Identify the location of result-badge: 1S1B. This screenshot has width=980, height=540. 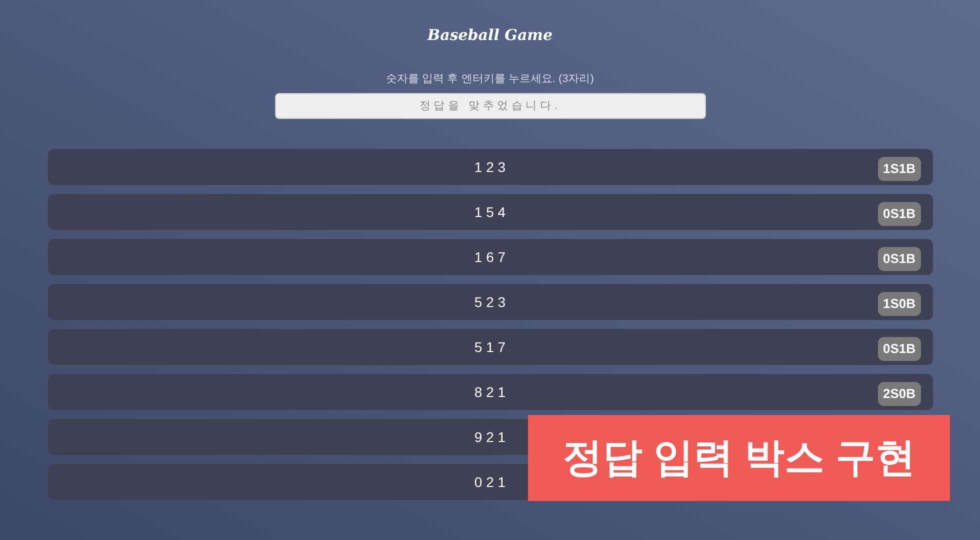
(899, 168).